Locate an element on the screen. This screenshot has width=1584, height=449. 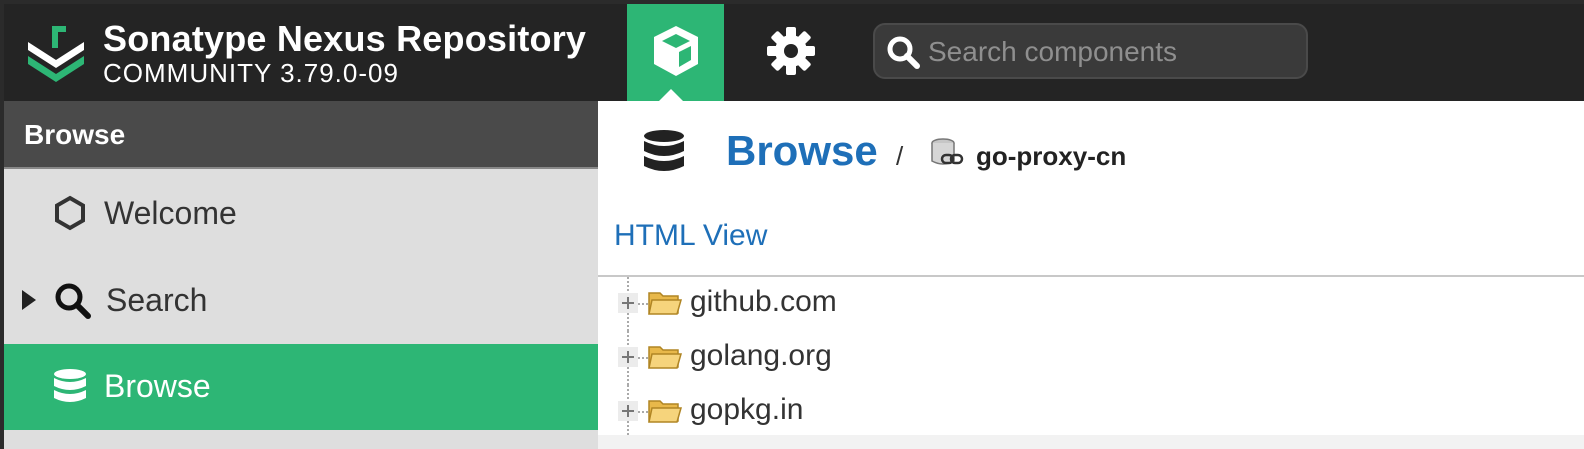
tree-node-label: github.com is located at coordinates (763, 302).